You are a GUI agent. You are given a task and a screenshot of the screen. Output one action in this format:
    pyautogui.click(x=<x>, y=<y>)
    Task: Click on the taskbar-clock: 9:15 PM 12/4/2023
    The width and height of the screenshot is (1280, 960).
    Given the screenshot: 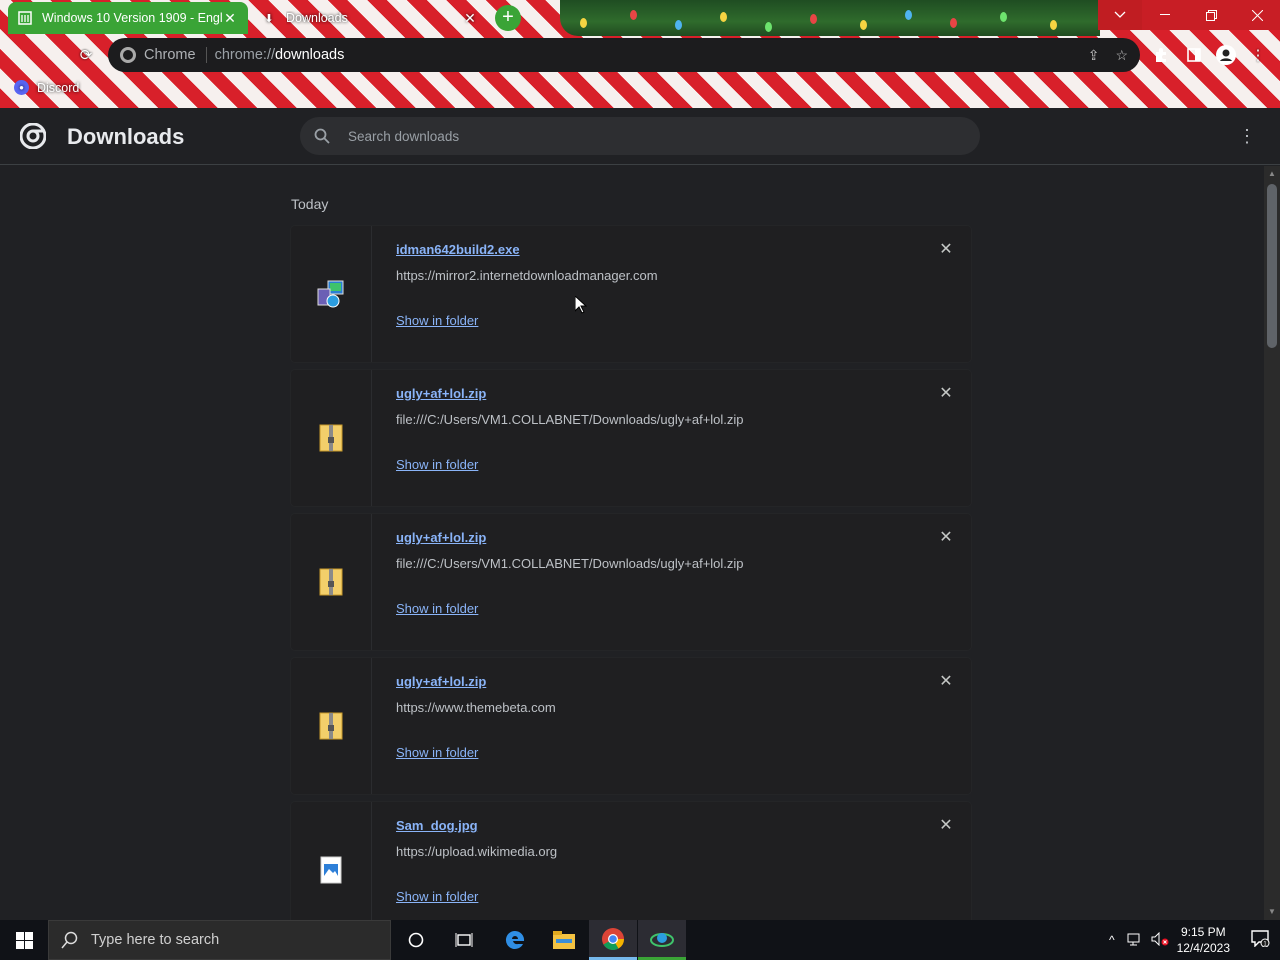 What is the action you would take?
    pyautogui.click(x=1203, y=940)
    